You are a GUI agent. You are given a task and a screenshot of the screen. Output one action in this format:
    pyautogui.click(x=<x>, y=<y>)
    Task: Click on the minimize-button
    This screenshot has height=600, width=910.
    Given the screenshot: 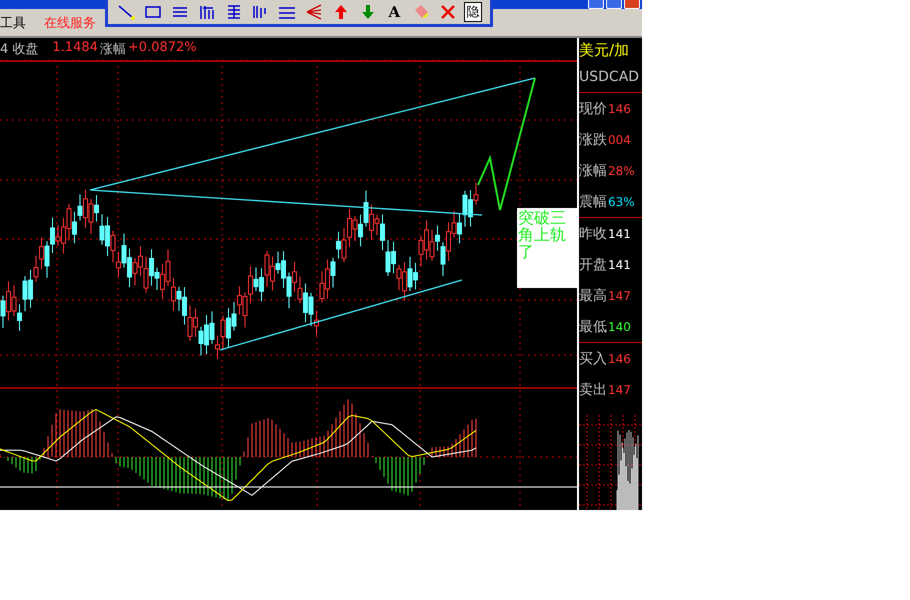 What is the action you would take?
    pyautogui.click(x=596, y=4)
    